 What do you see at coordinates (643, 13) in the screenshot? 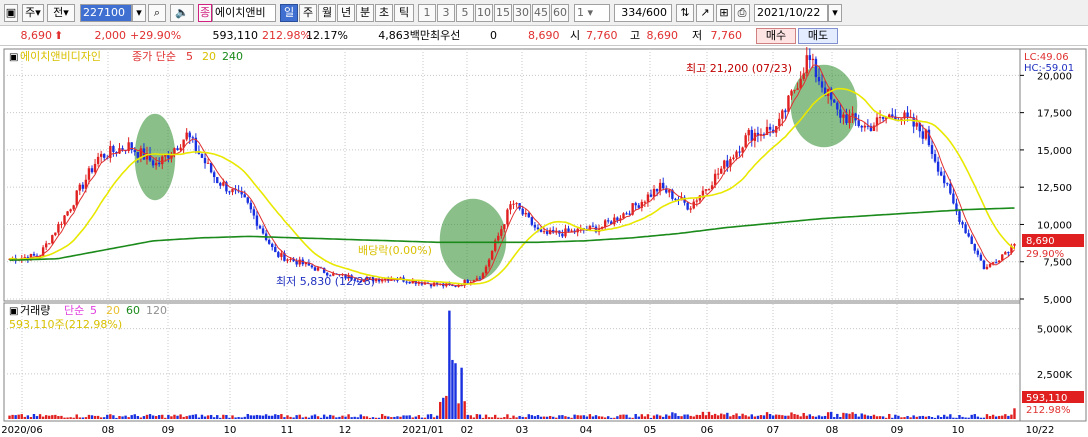
I see `count-field: 334/600` at bounding box center [643, 13].